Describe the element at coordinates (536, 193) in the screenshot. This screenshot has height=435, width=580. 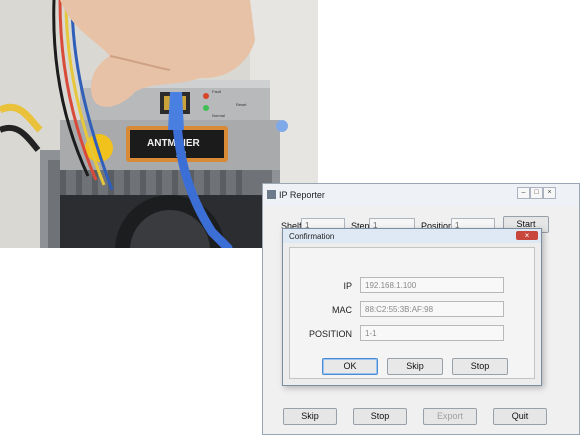
I see `maximize-icon: □` at that location.